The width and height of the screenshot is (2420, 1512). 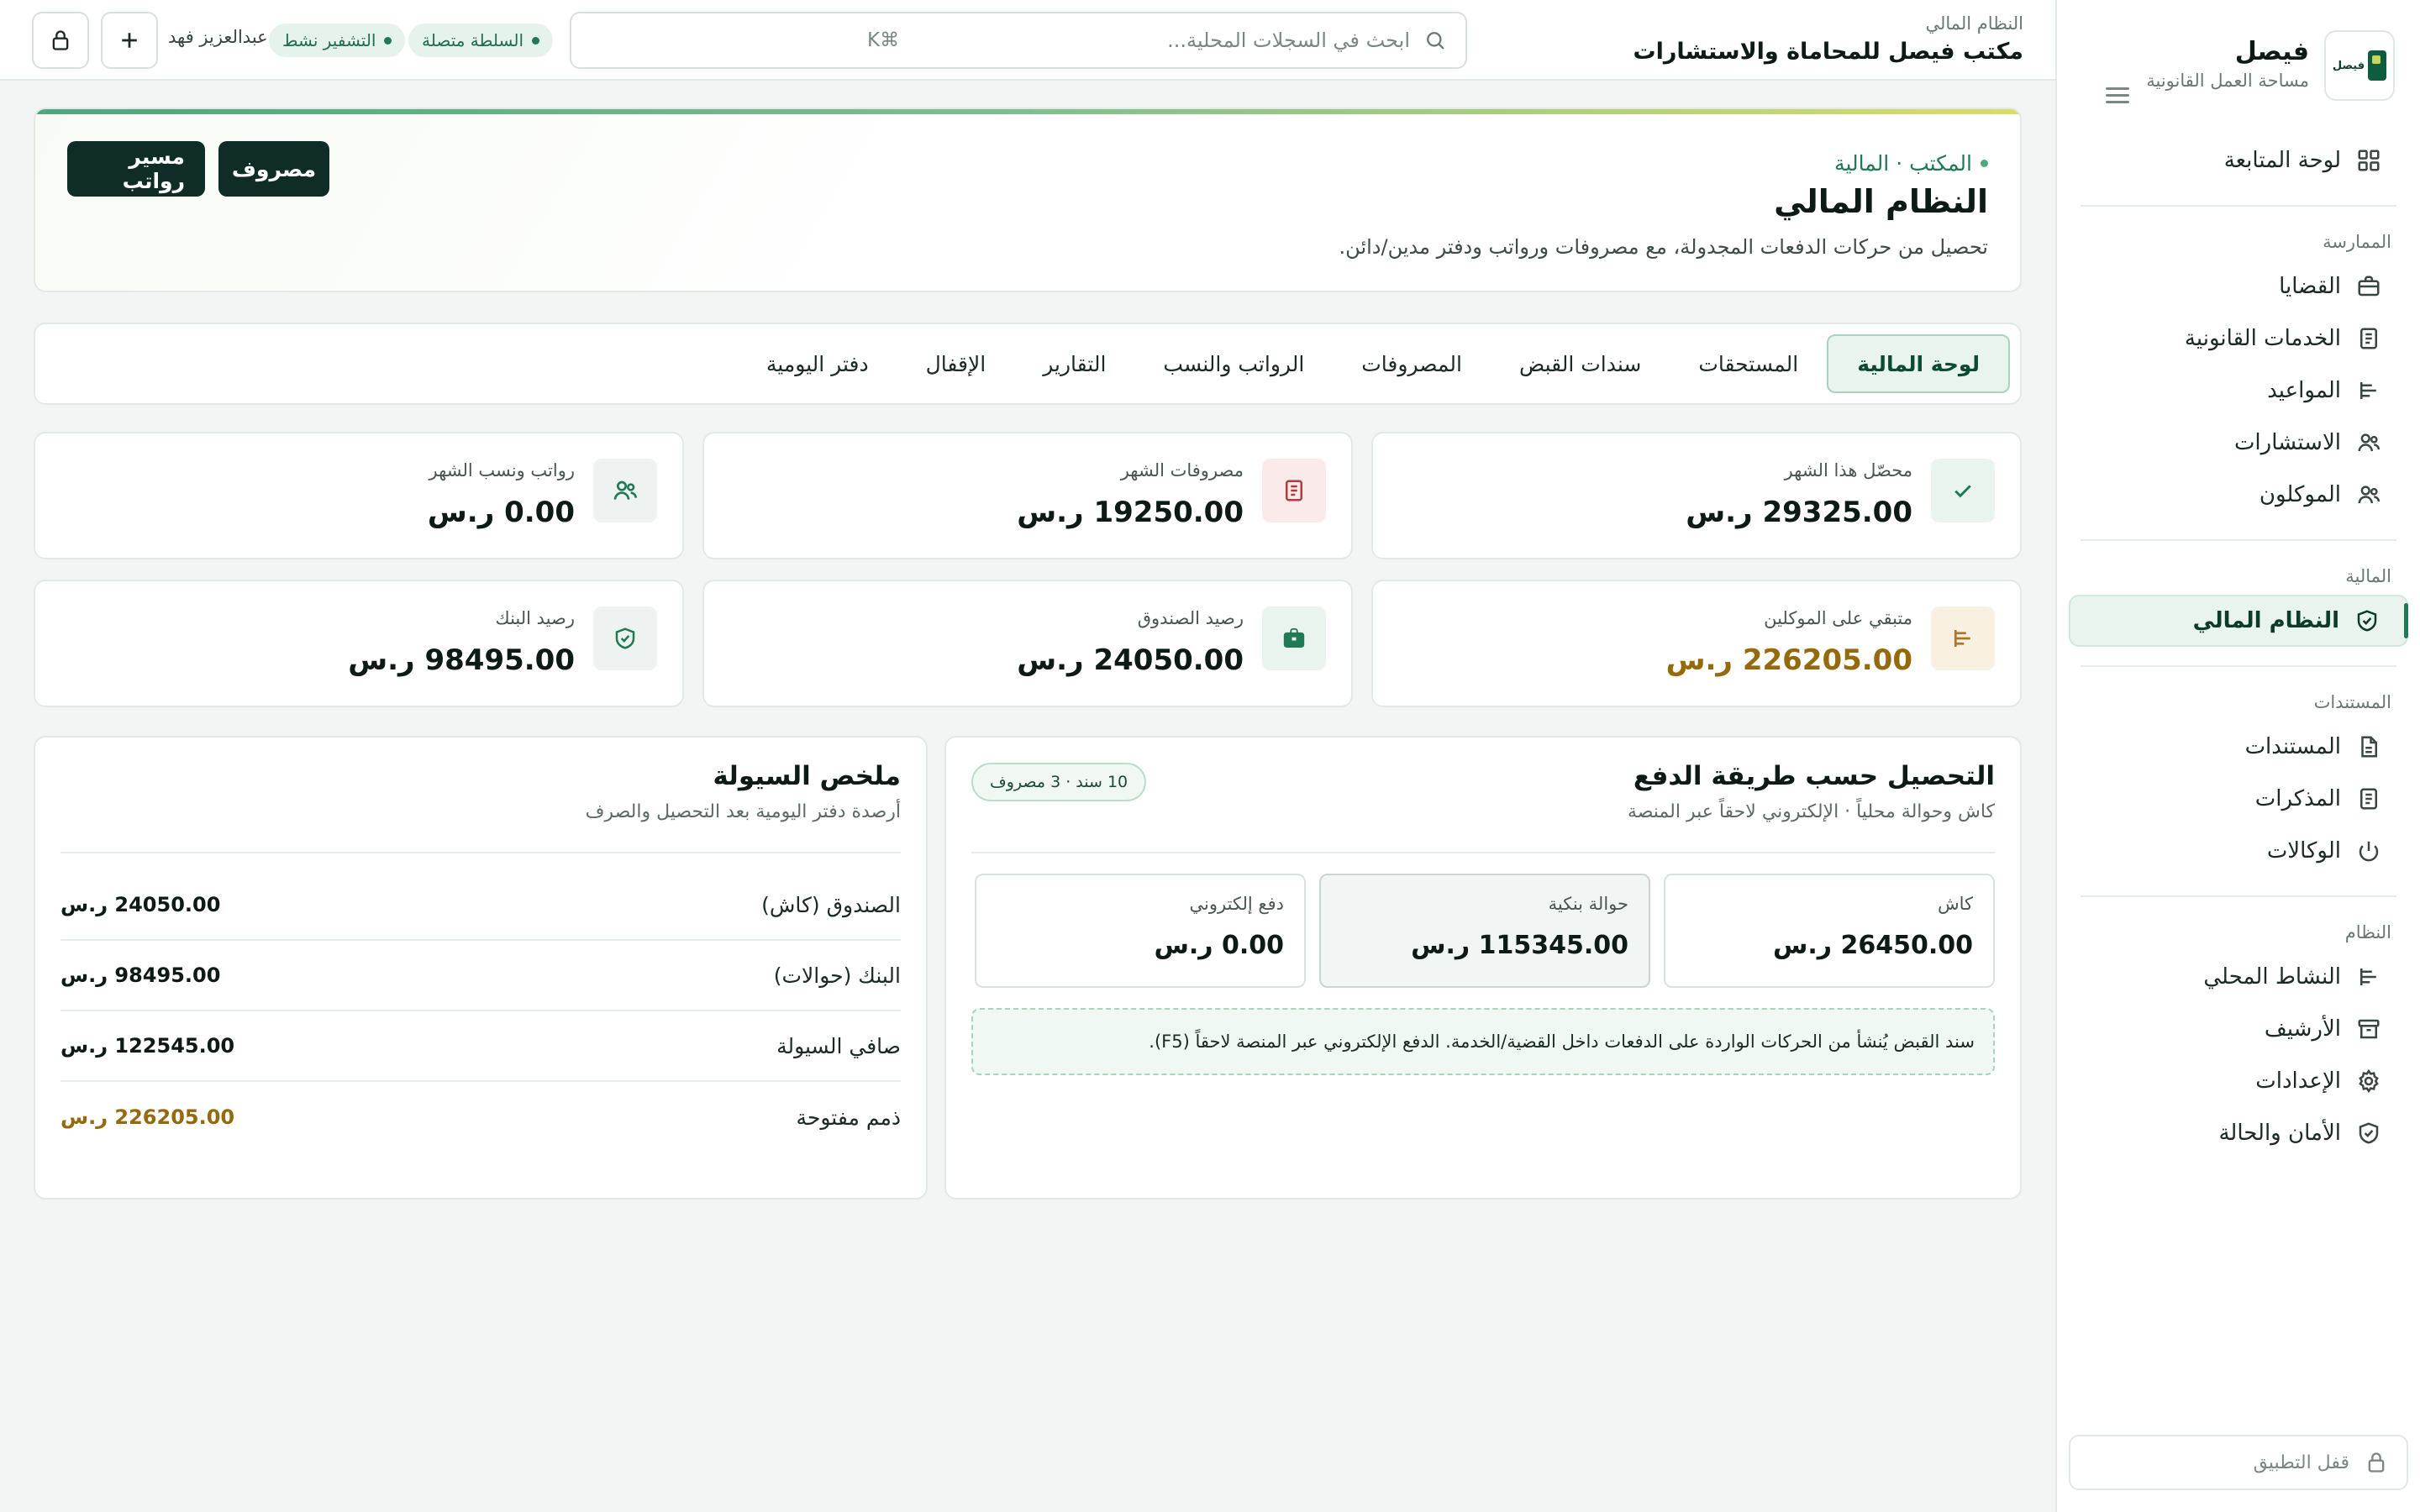 I want to click on breadcrumb: المكتب · المالية, so click(x=1911, y=163).